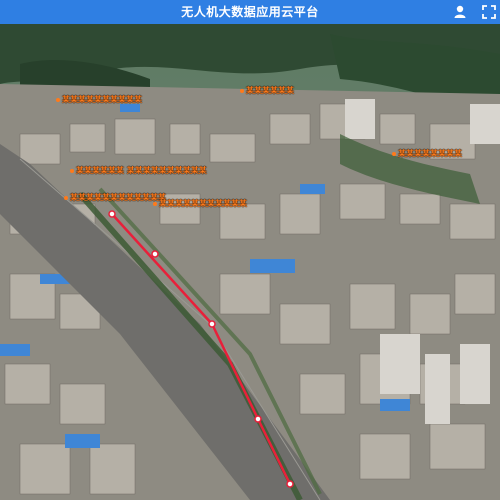 The image size is (500, 500). I want to click on map-label-2: 某某某某某某, so click(267, 90).